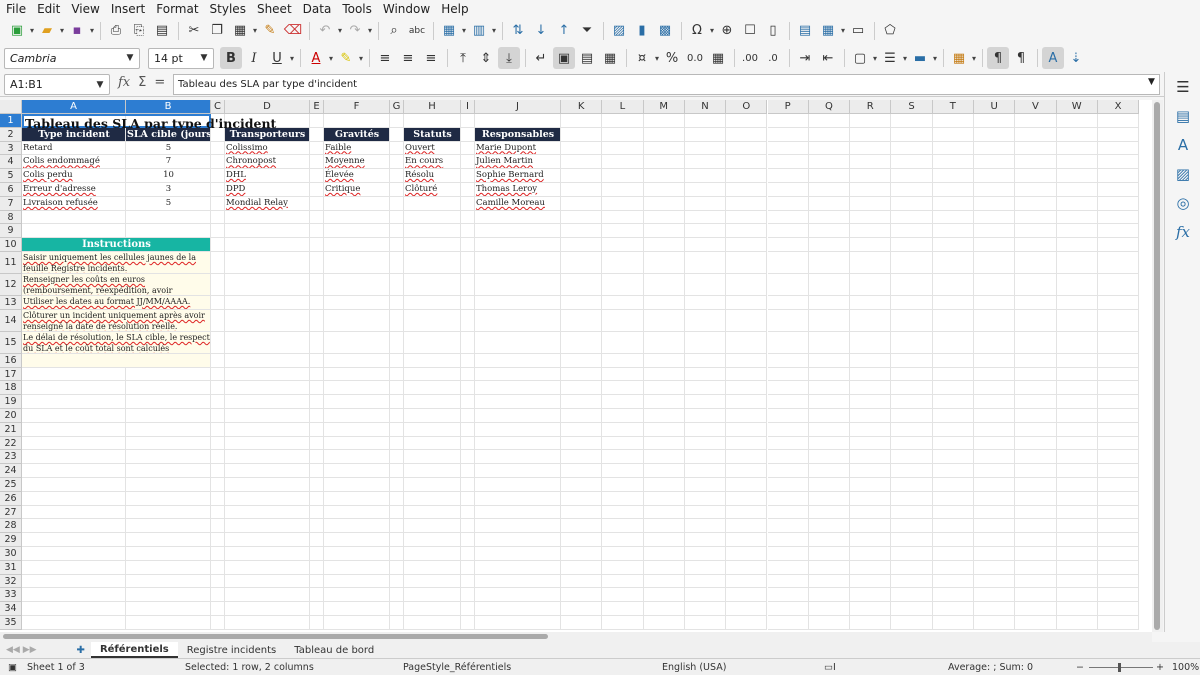  What do you see at coordinates (11, 162) in the screenshot?
I see `row-header-4: 4` at bounding box center [11, 162].